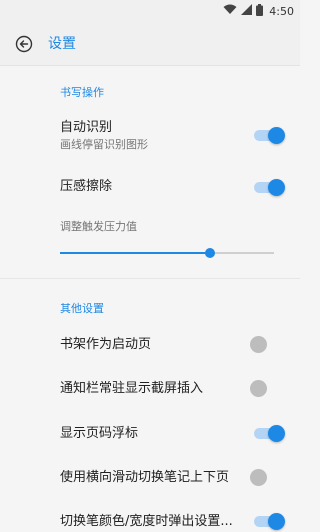 This screenshot has width=320, height=532. Describe the element at coordinates (86, 186) in the screenshot. I see `pressure-erase-title: 压感擦除` at that location.